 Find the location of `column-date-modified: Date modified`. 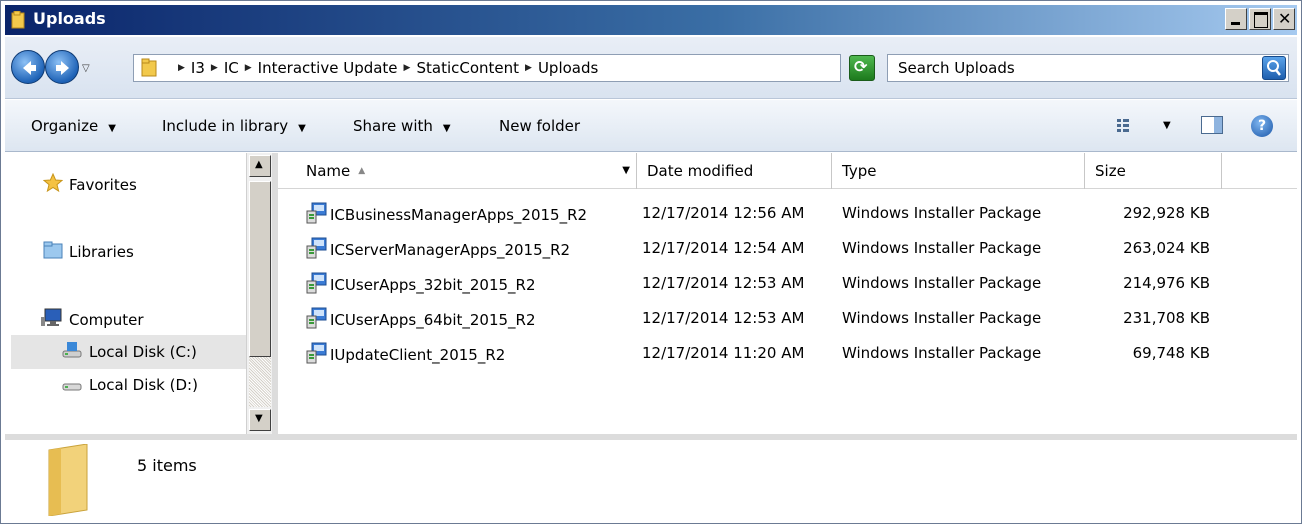

column-date-modified: Date modified is located at coordinates (734, 171).